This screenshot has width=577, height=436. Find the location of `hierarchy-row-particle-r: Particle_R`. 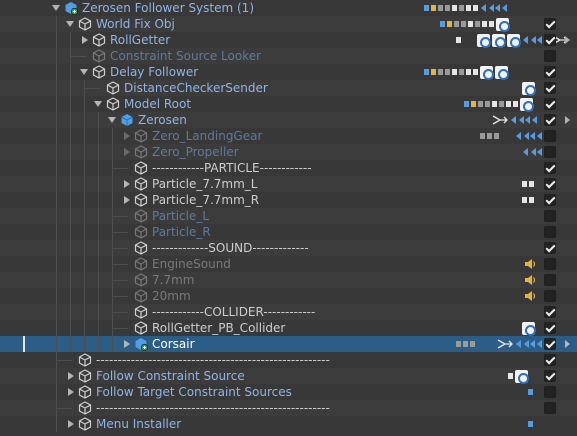

hierarchy-row-particle-r: Particle_R is located at coordinates (288, 232).